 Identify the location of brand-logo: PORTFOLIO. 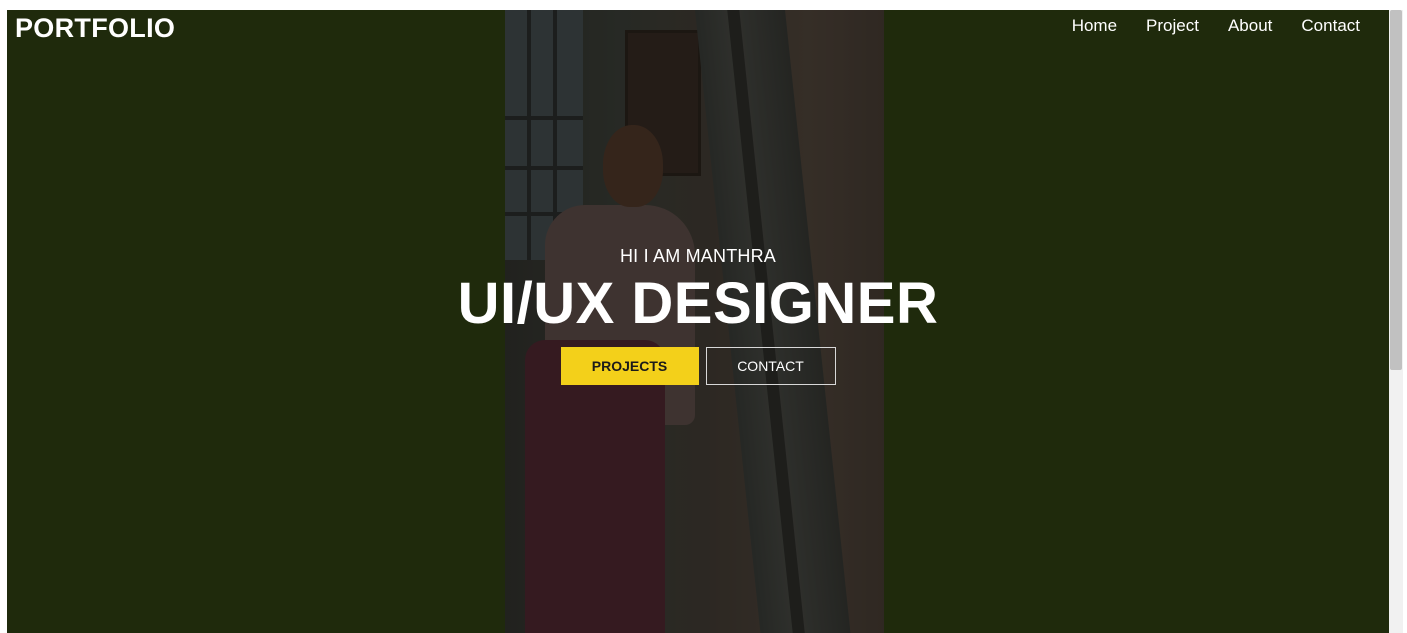
(95, 28).